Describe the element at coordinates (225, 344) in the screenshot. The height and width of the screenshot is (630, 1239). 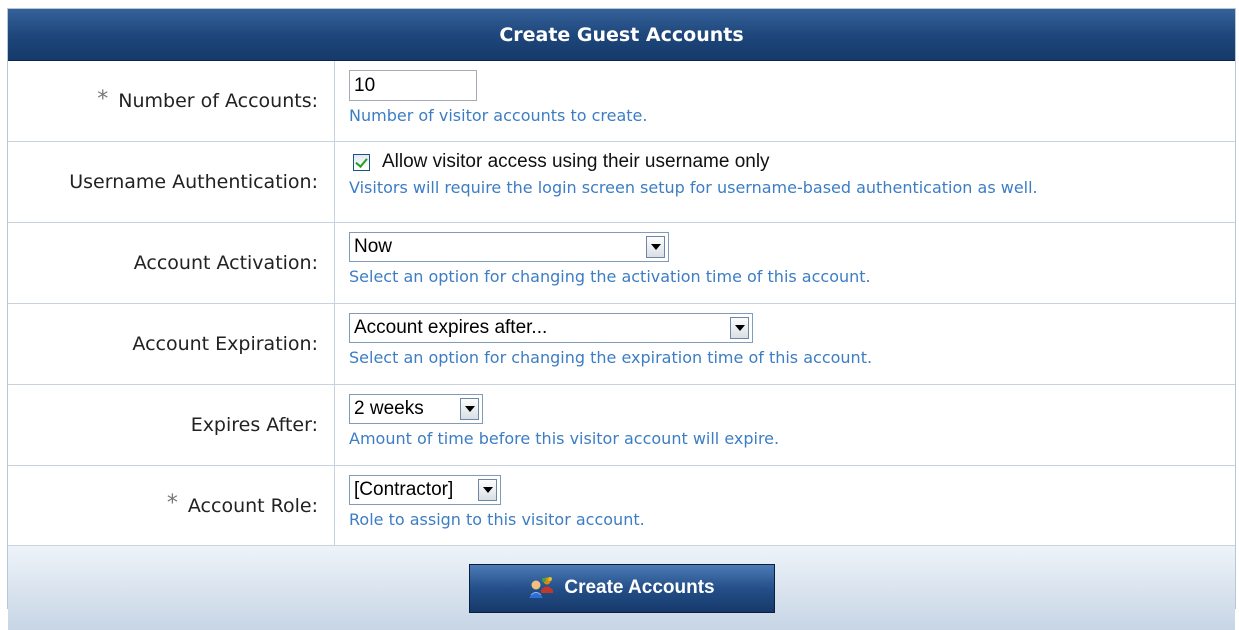
I see `account-expiration-label: Account Expiration:` at that location.